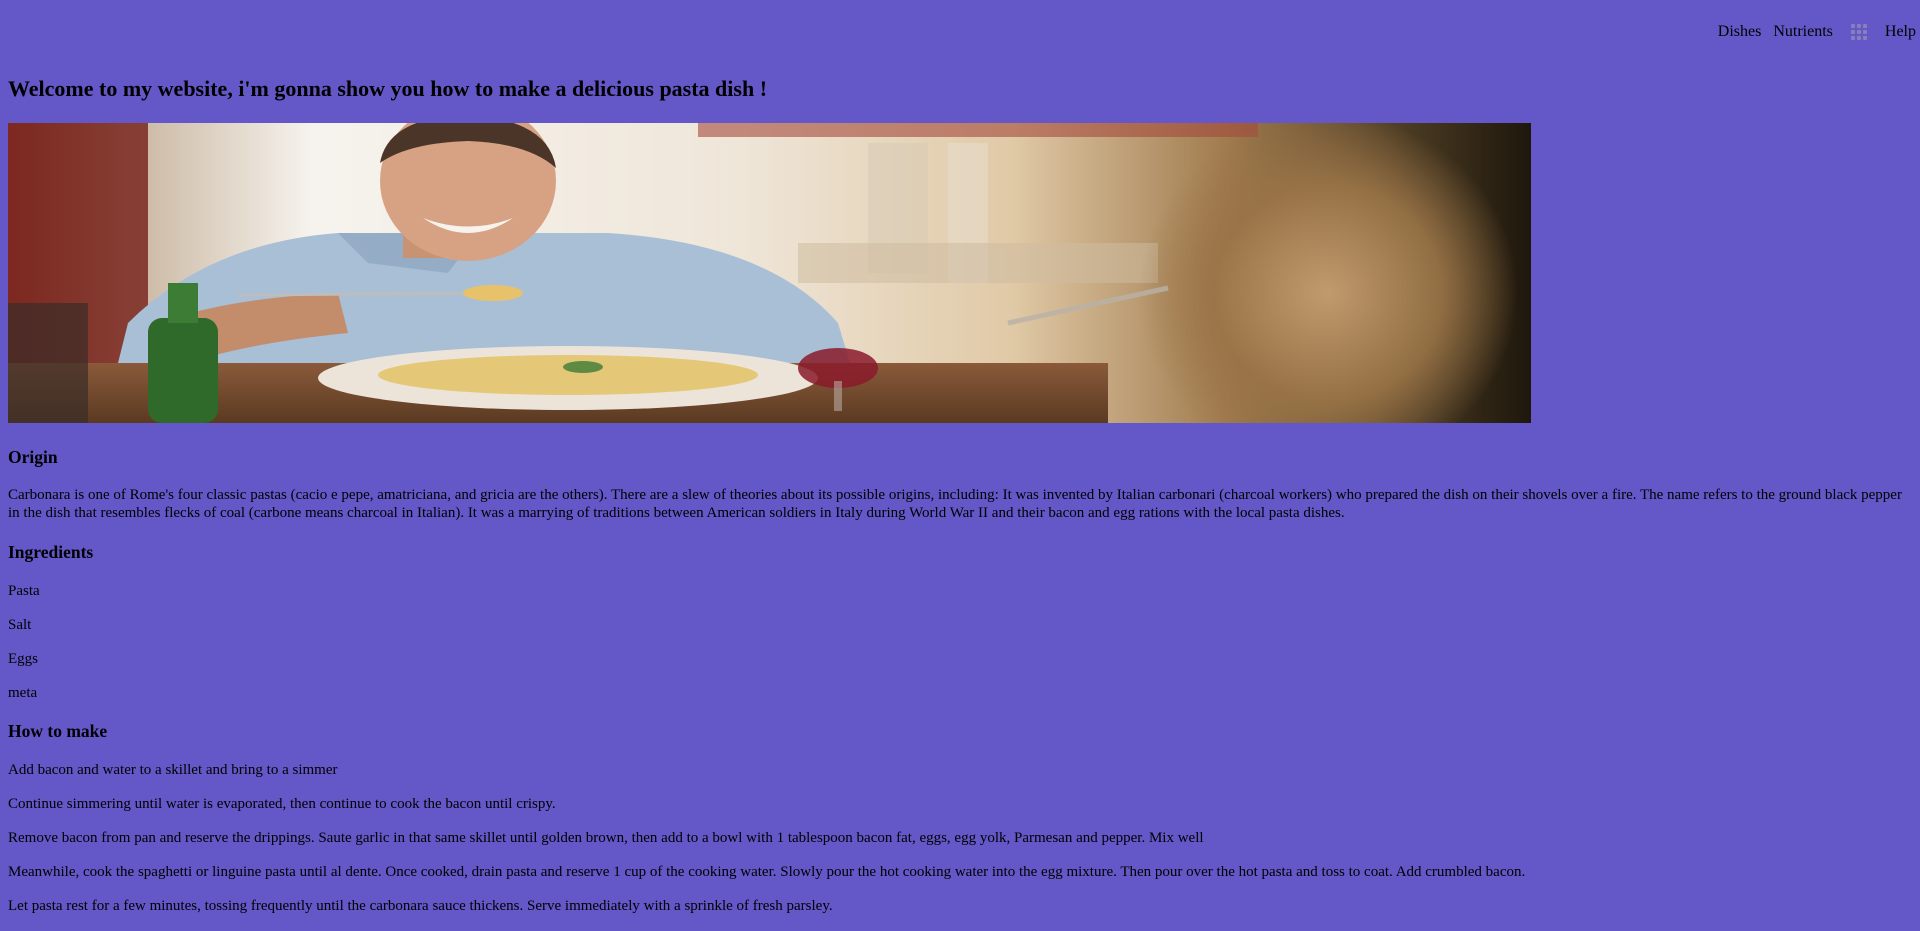  Describe the element at coordinates (33, 457) in the screenshot. I see `origin-heading: Origin` at that location.